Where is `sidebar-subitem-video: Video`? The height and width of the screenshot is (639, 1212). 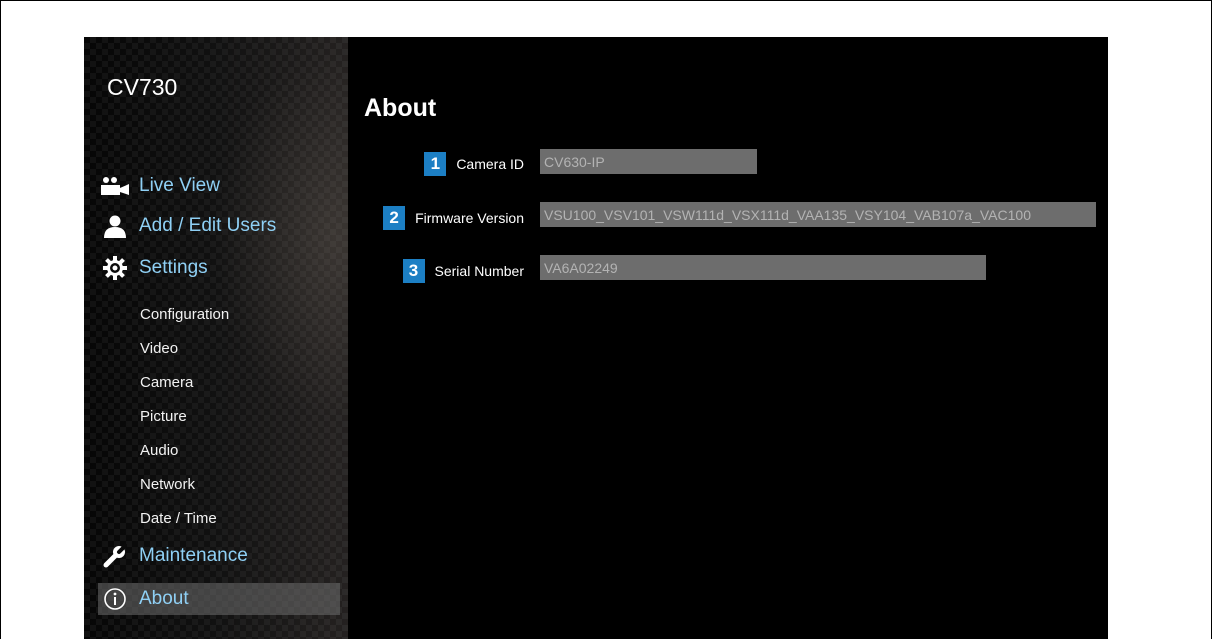 sidebar-subitem-video: Video is located at coordinates (159, 348).